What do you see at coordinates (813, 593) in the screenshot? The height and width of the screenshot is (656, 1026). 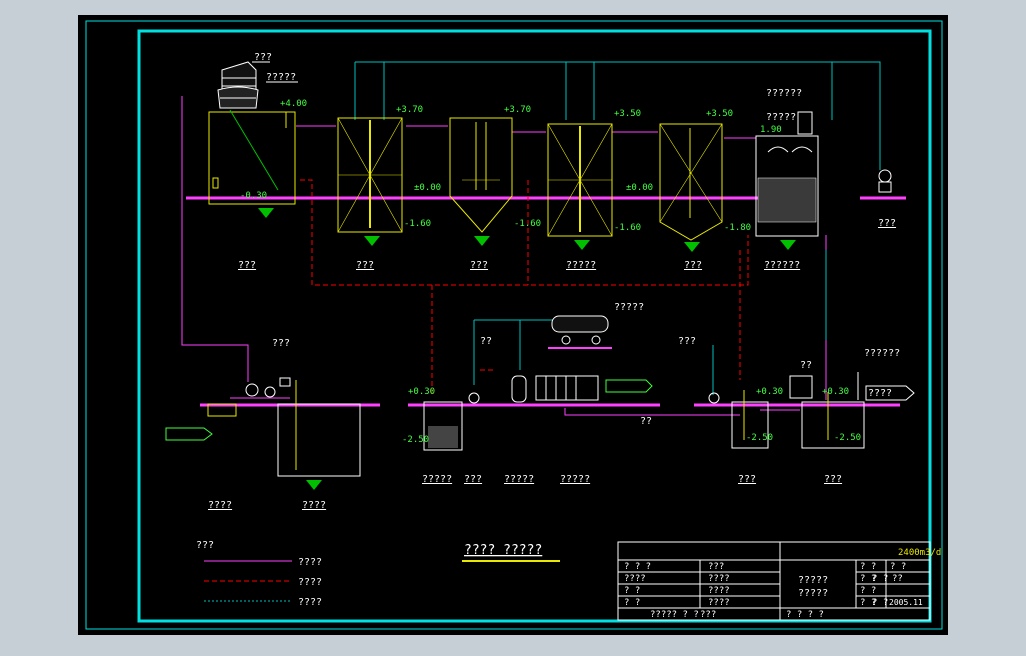 I see `tb-project-2: ?????` at bounding box center [813, 593].